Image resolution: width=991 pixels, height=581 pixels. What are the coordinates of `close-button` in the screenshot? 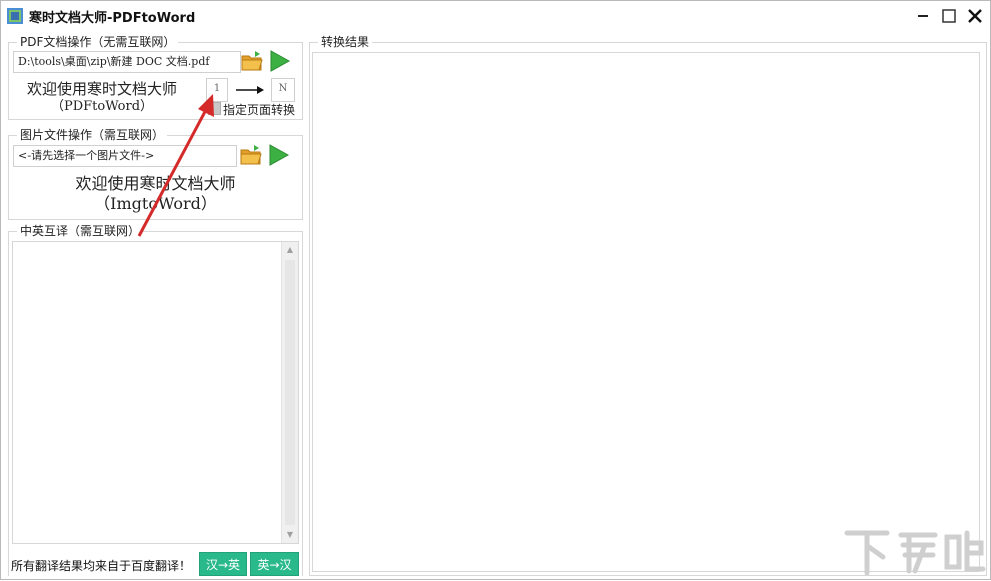 It's located at (975, 16).